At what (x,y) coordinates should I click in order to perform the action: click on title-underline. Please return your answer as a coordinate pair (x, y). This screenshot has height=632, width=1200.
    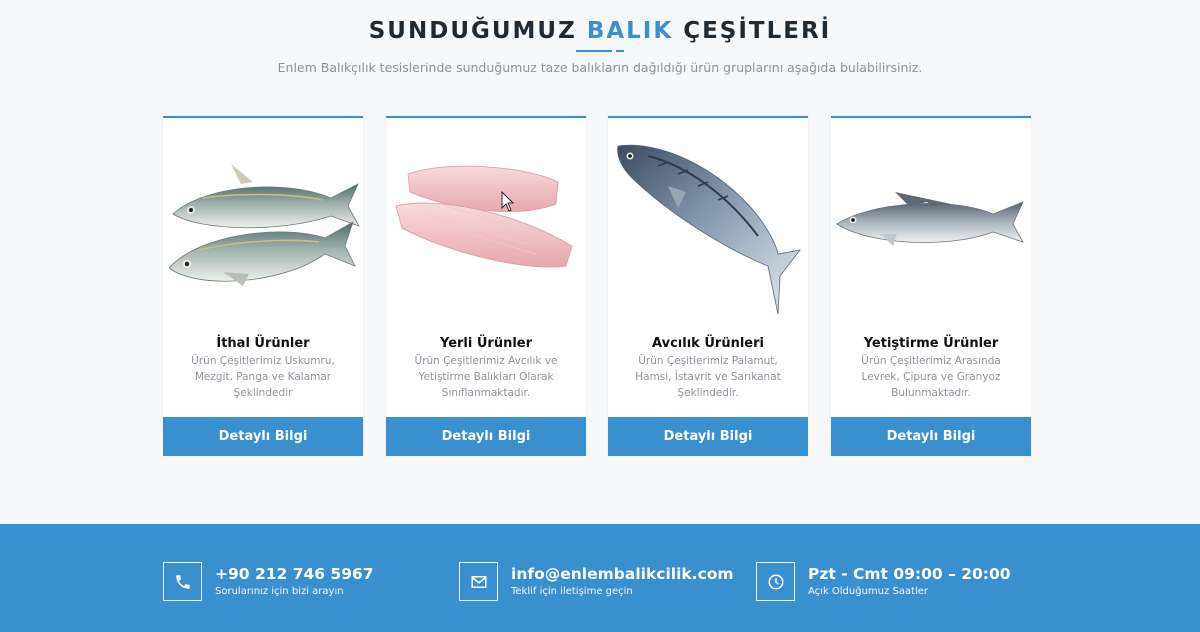
    Looking at the image, I should click on (600, 52).